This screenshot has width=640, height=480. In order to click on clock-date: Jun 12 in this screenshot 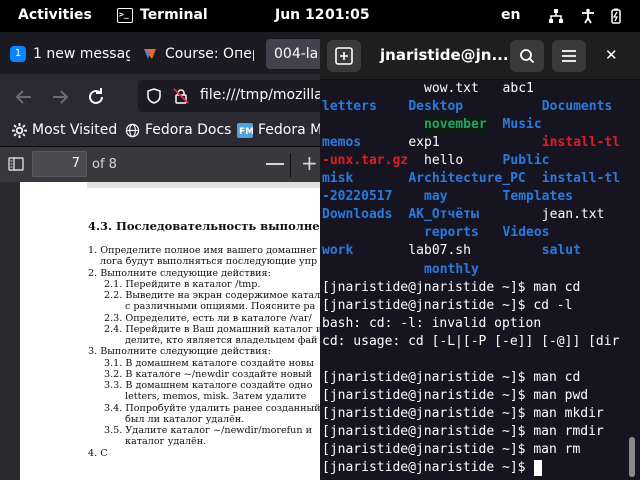, I will do `click(300, 15)`.